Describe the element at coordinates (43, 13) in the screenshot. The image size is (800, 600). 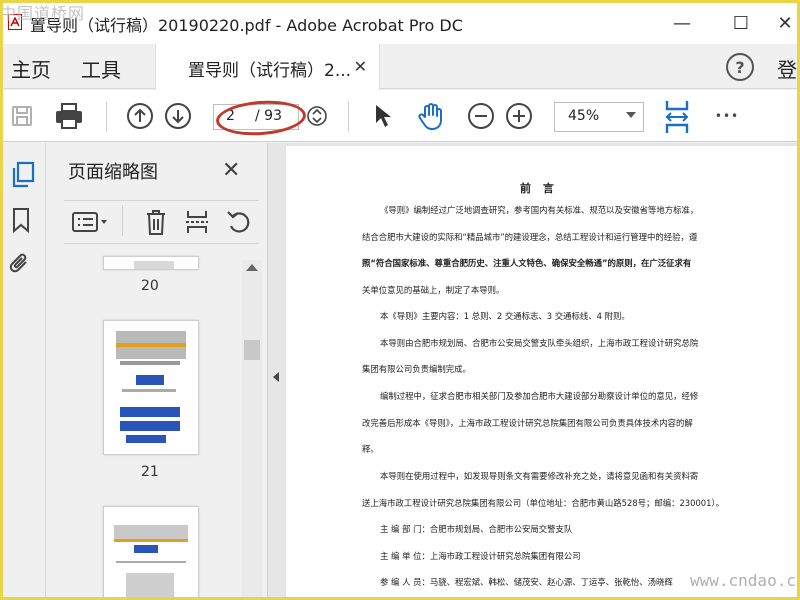
I see `watermark-top: 中国道桥网` at that location.